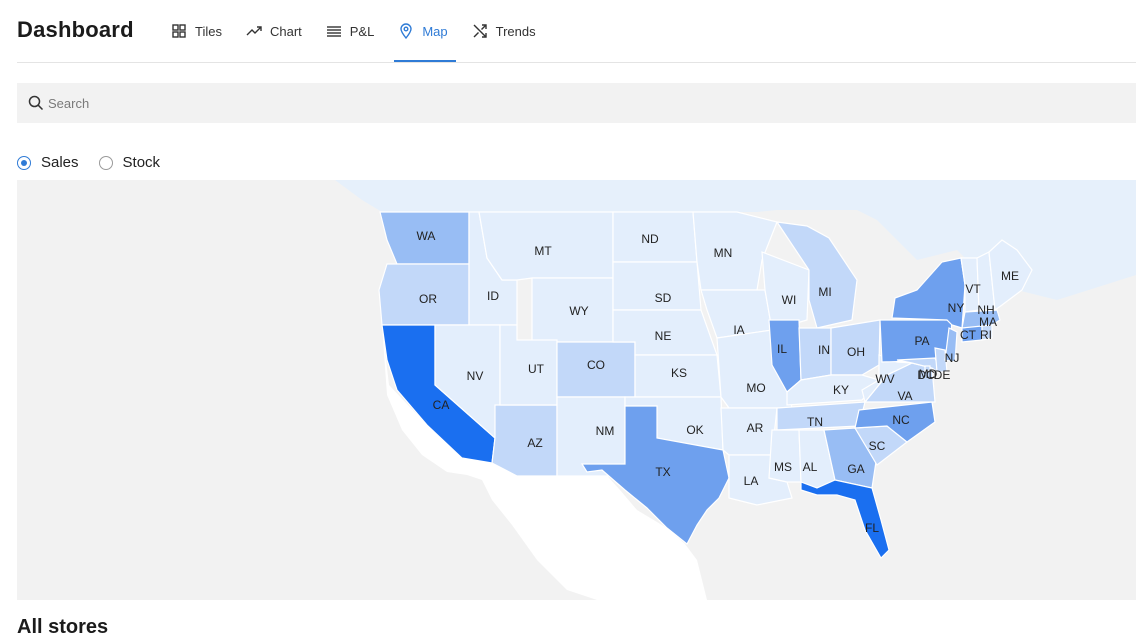 This screenshot has height=639, width=1136. What do you see at coordinates (596, 365) in the screenshot?
I see `state-label-CO: CO` at bounding box center [596, 365].